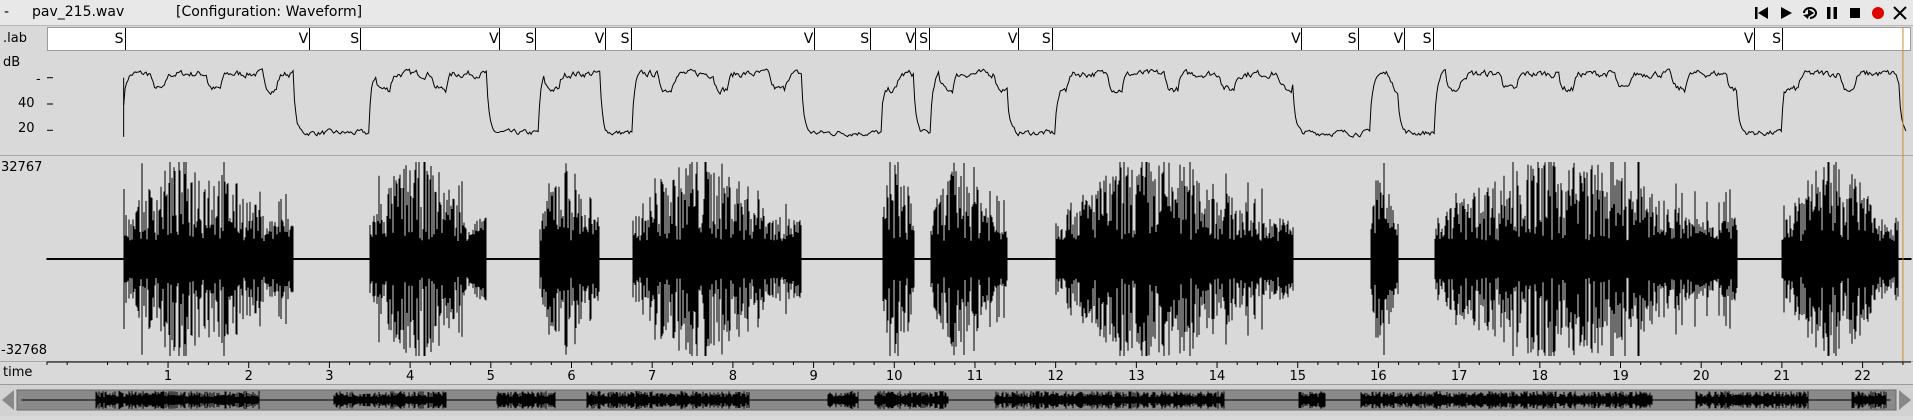 This screenshot has width=1913, height=420. What do you see at coordinates (1862, 376) in the screenshot?
I see `time-tick-label: 22` at bounding box center [1862, 376].